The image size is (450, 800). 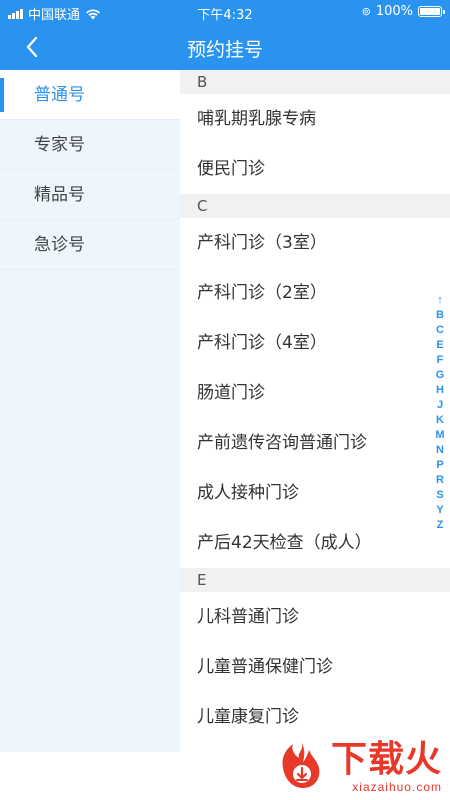 I want to click on battery-percent: 100%, so click(x=394, y=11).